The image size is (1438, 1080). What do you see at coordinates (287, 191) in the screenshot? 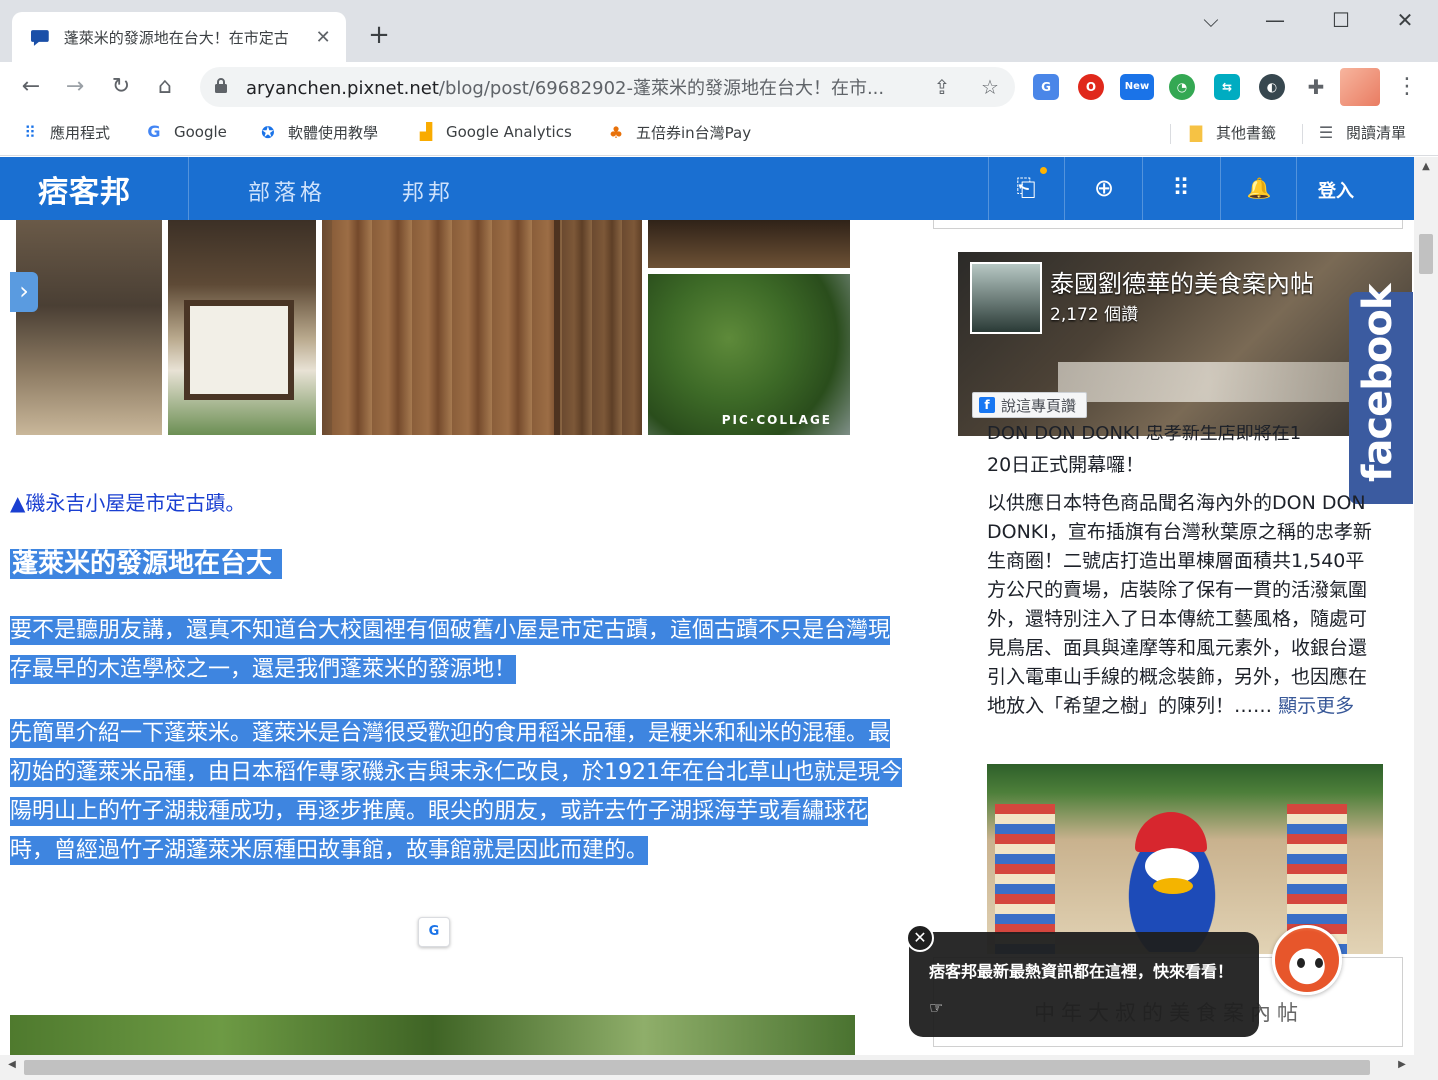
I see `nav-blog: 部落格` at bounding box center [287, 191].